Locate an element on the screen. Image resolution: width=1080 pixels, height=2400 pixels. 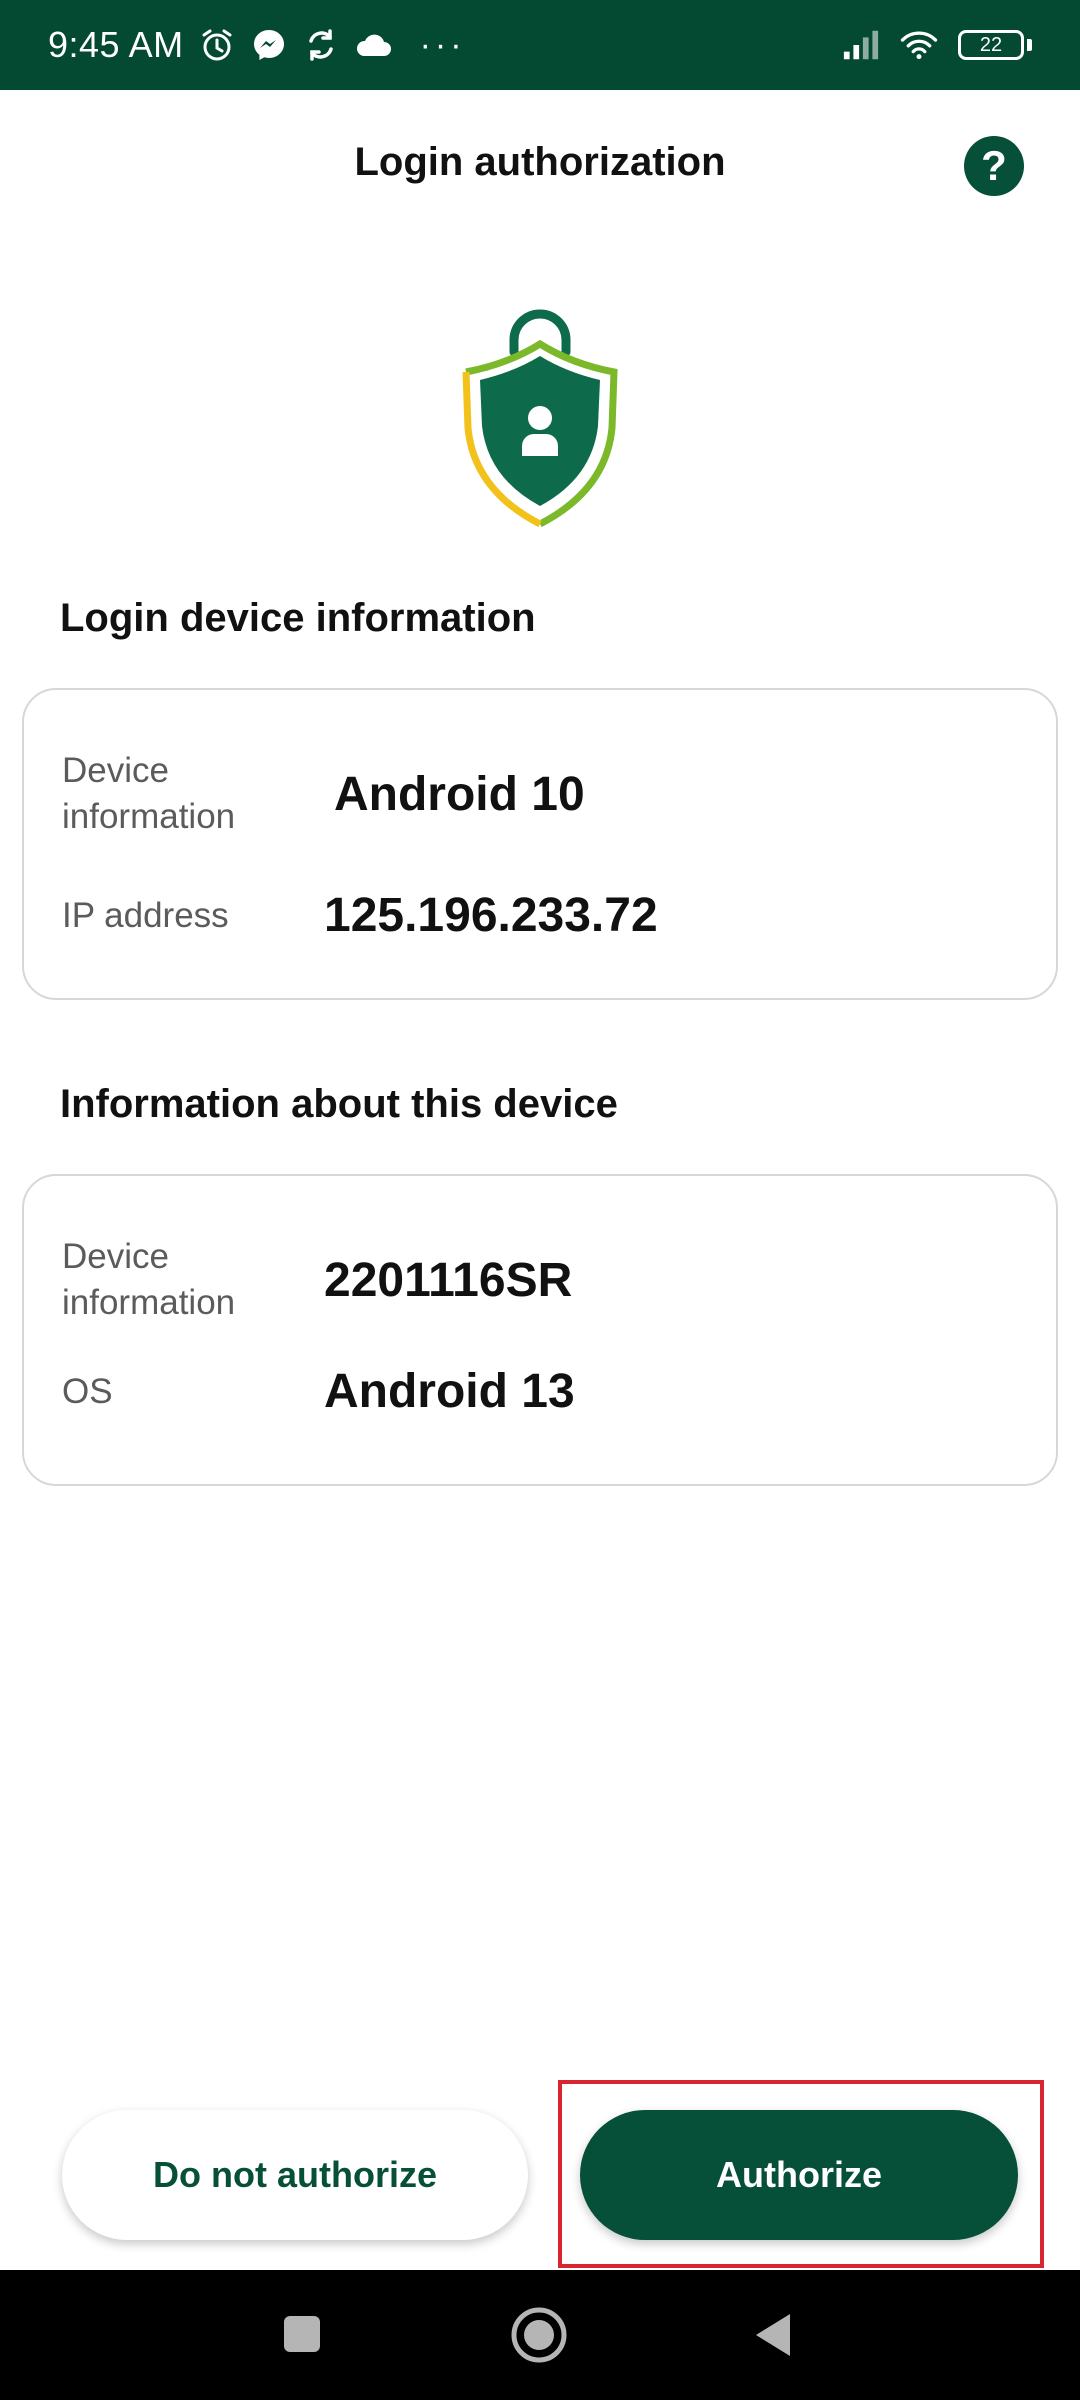
highlight-frame is located at coordinates (801, 2174).